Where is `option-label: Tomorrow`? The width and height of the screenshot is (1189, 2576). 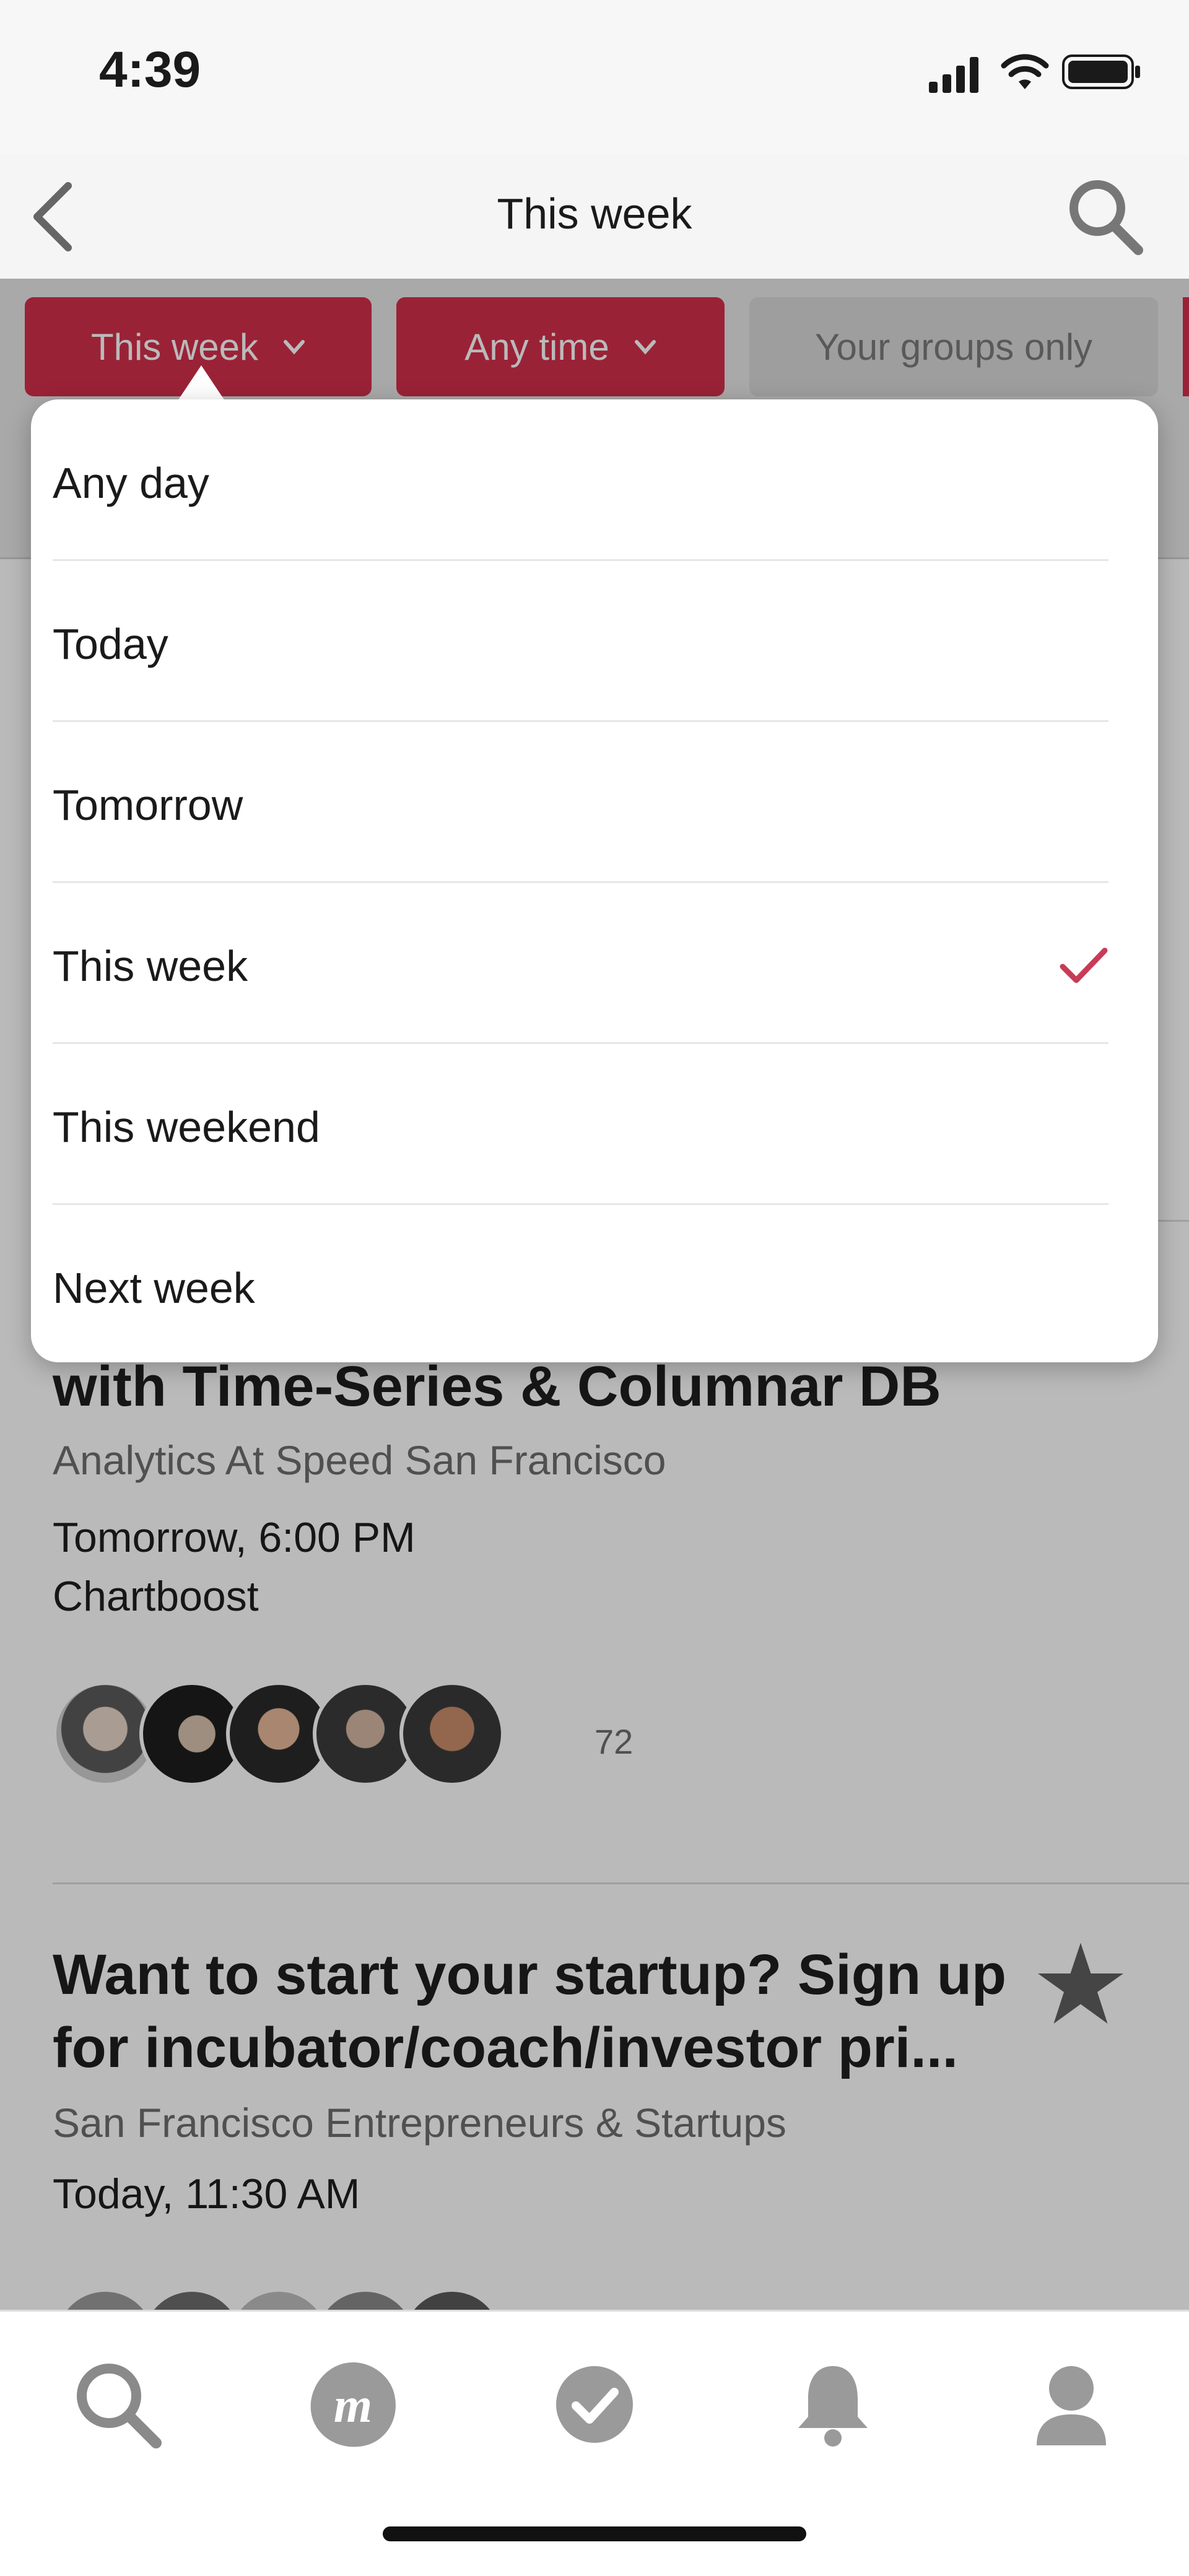
option-label: Tomorrow is located at coordinates (148, 805).